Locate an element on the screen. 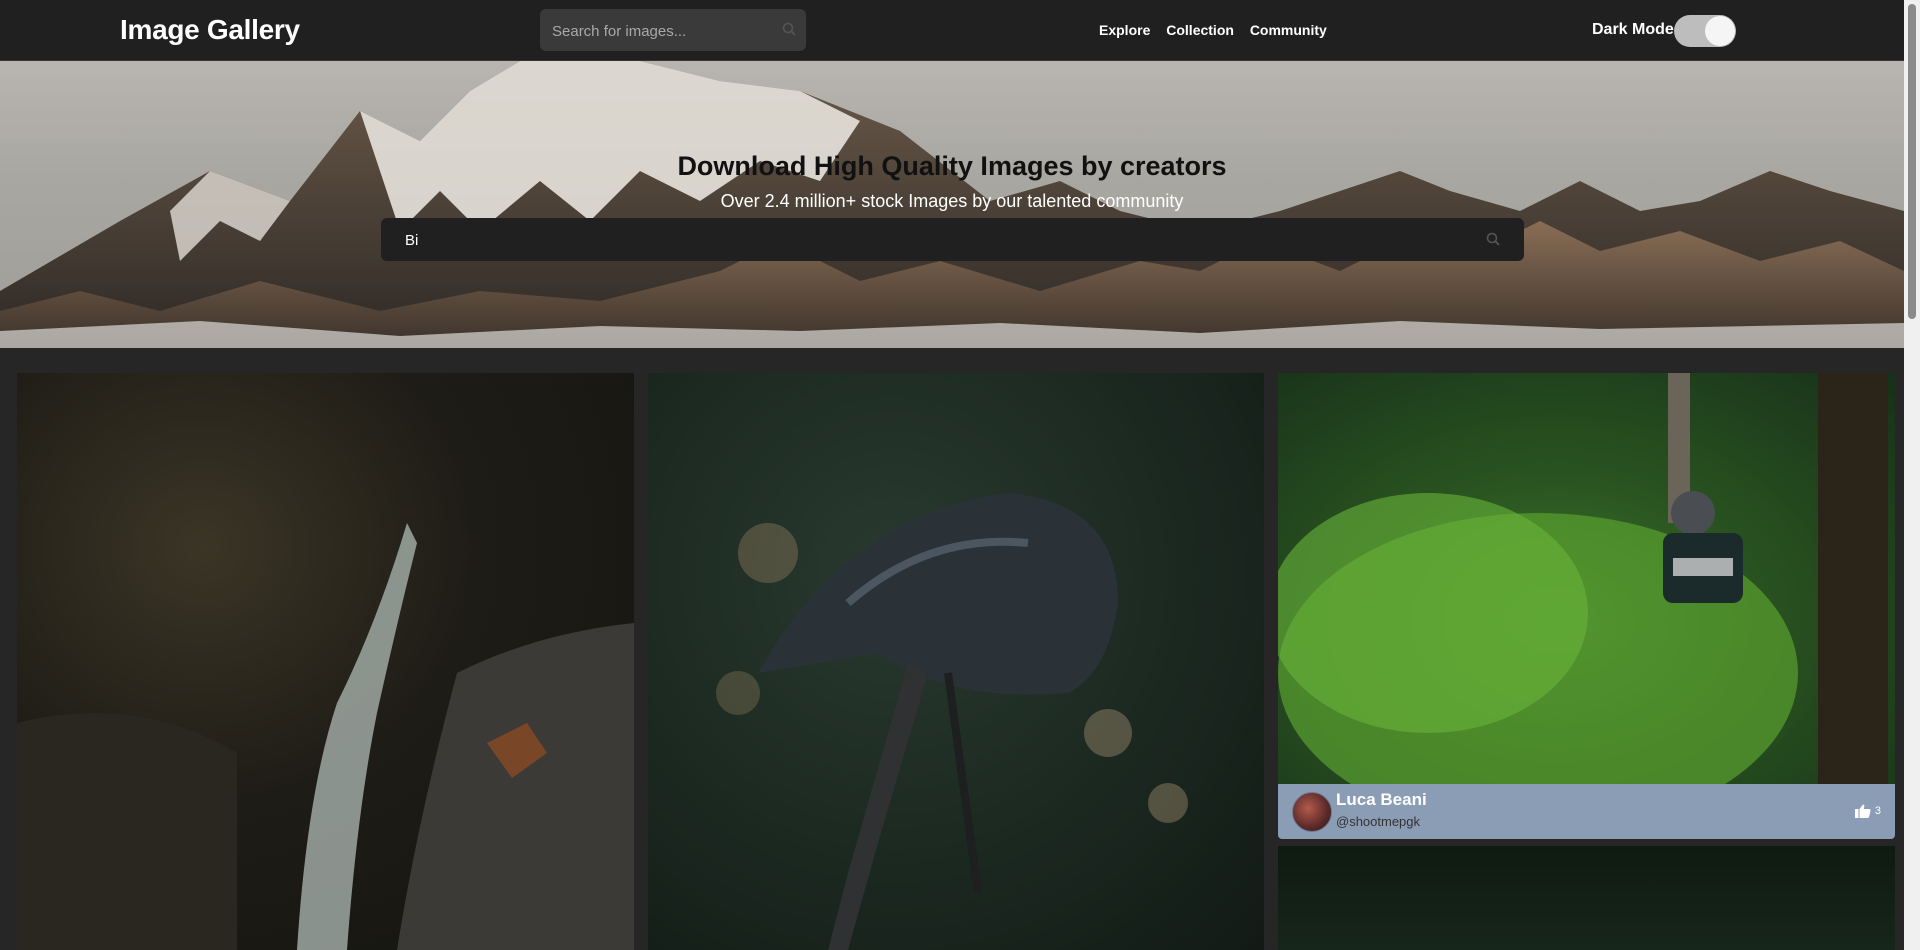 Image resolution: width=1920 pixels, height=950 pixels. gallery-image-forest-rider is located at coordinates (1586, 579).